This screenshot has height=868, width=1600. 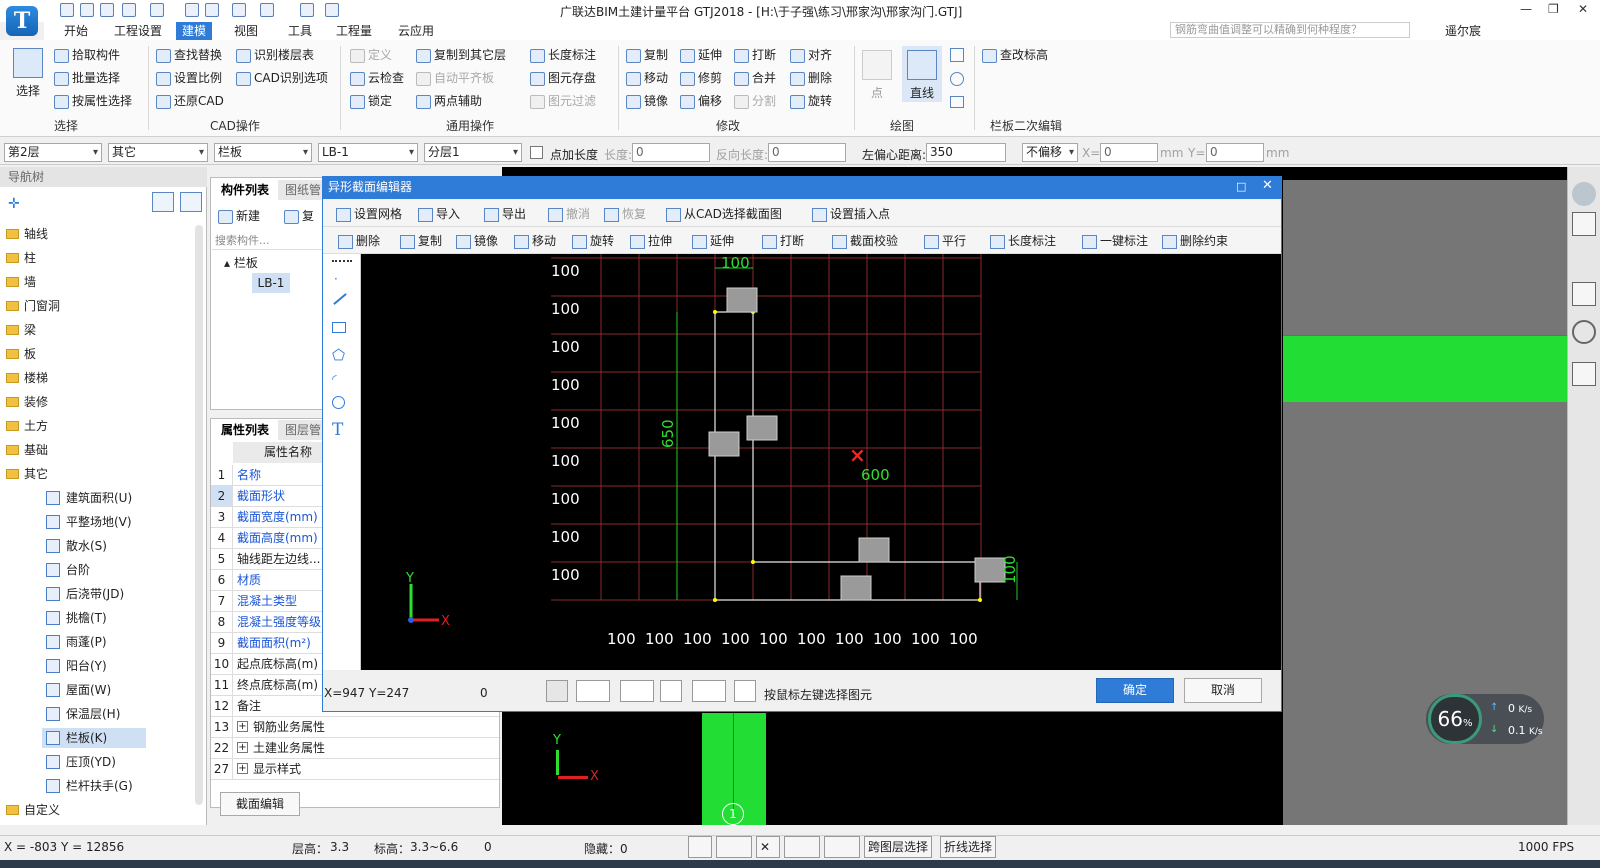 What do you see at coordinates (1583, 9) in the screenshot?
I see `close-window-button: ✕` at bounding box center [1583, 9].